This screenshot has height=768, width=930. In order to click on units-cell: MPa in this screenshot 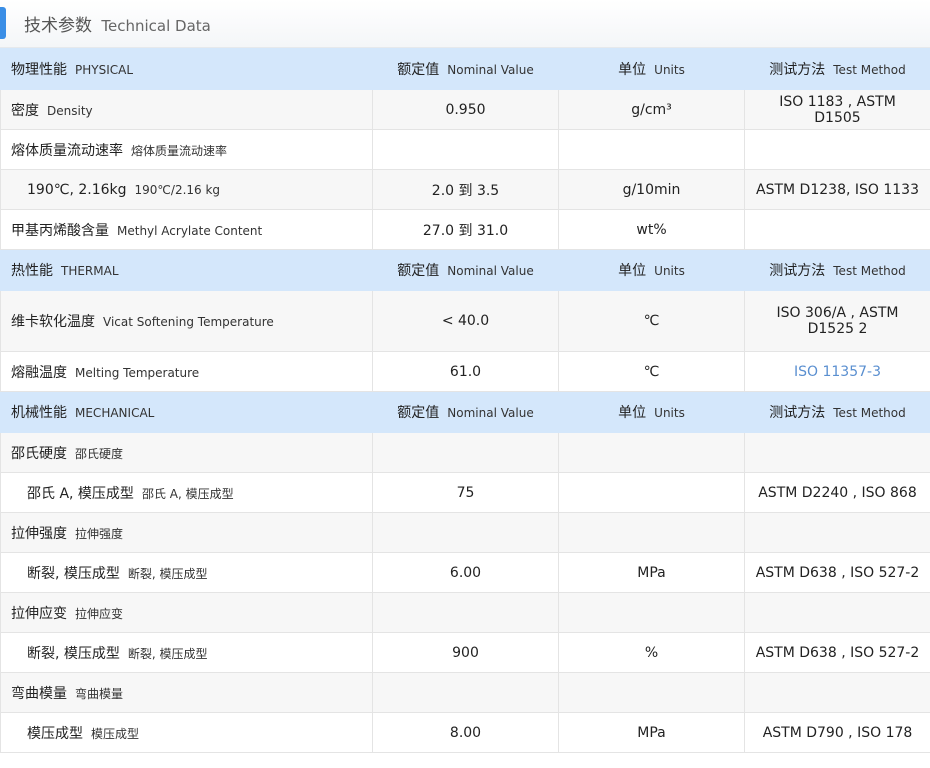, I will do `click(651, 572)`.